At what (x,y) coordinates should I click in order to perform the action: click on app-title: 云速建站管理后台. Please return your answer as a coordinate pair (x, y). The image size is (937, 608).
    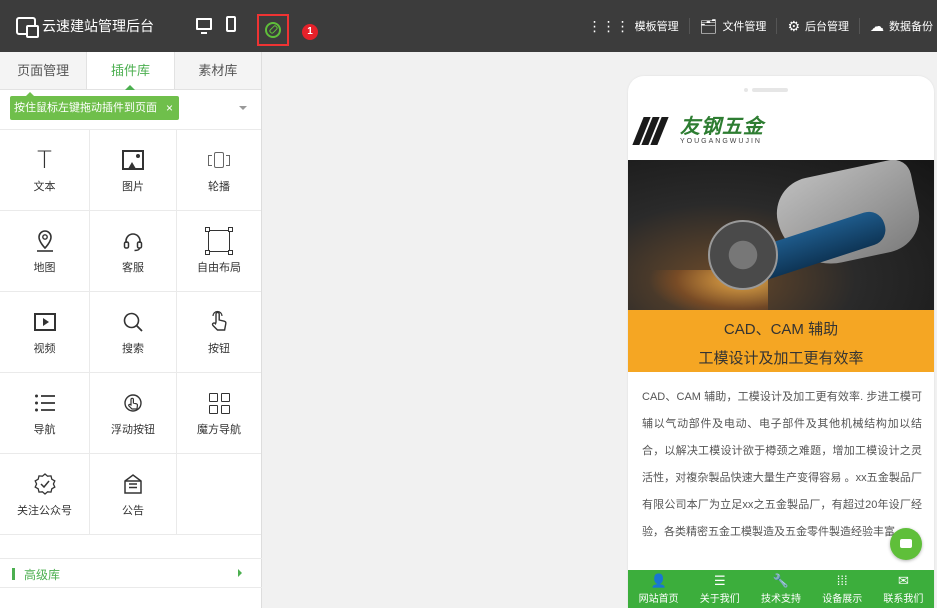
    Looking at the image, I should click on (98, 26).